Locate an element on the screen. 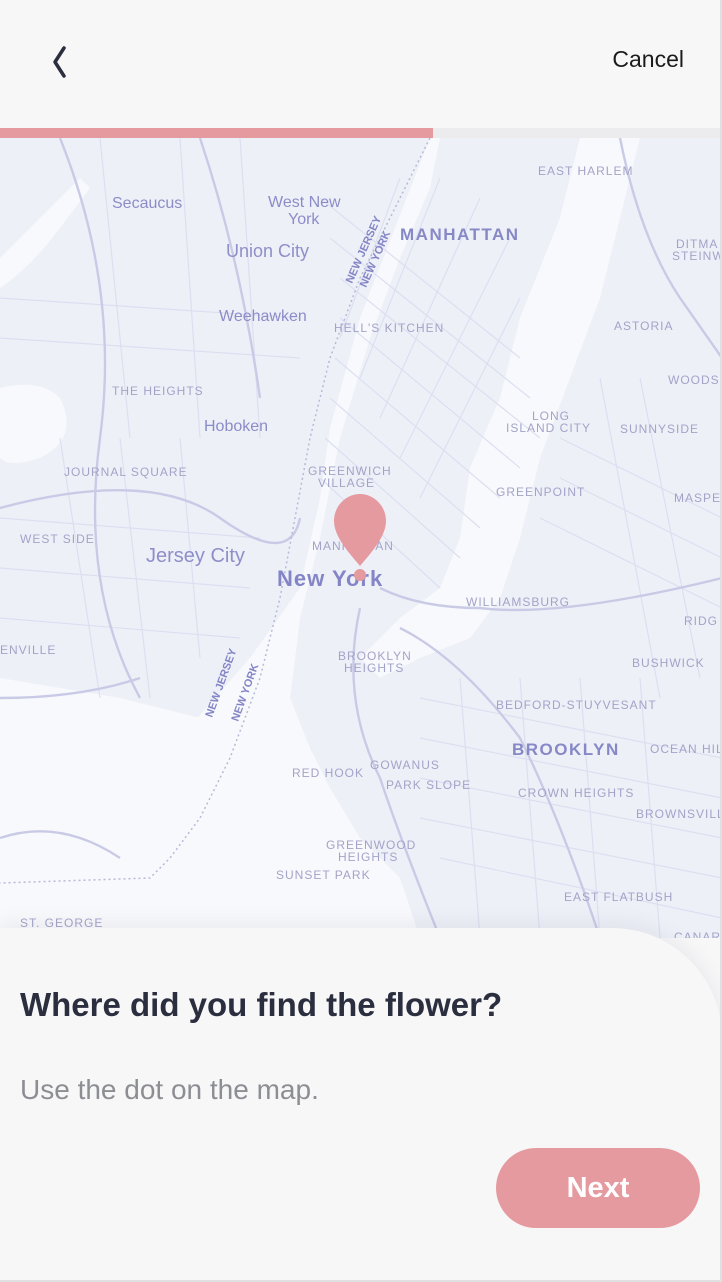 The width and height of the screenshot is (722, 1282). map-label: BROWNSVILL is located at coordinates (679, 814).